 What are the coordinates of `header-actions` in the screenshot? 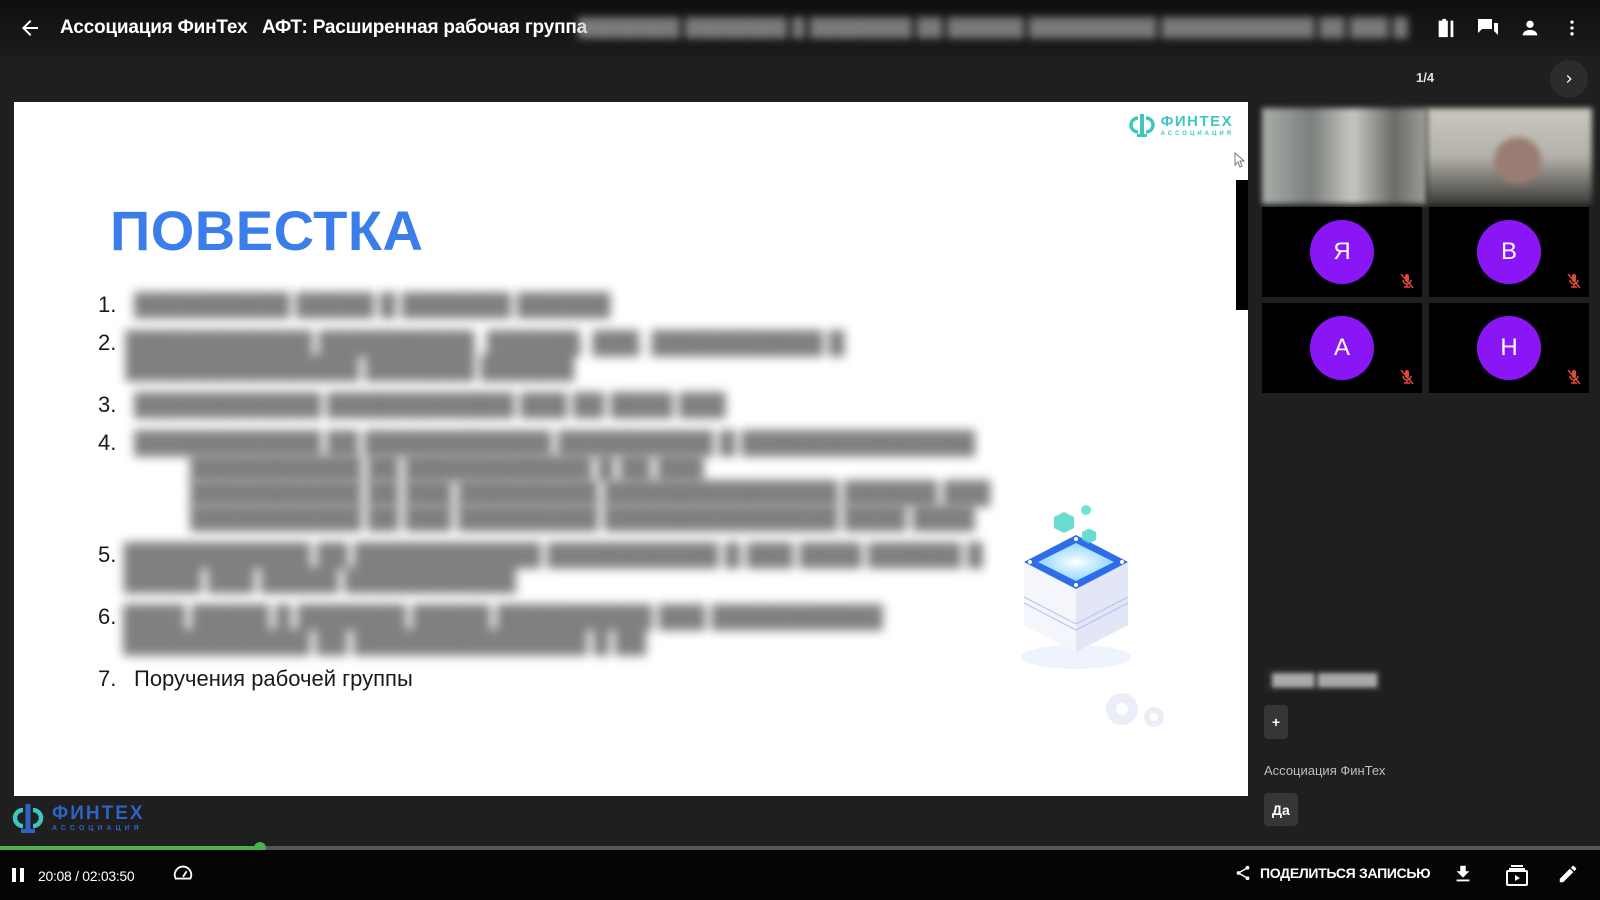 It's located at (1509, 28).